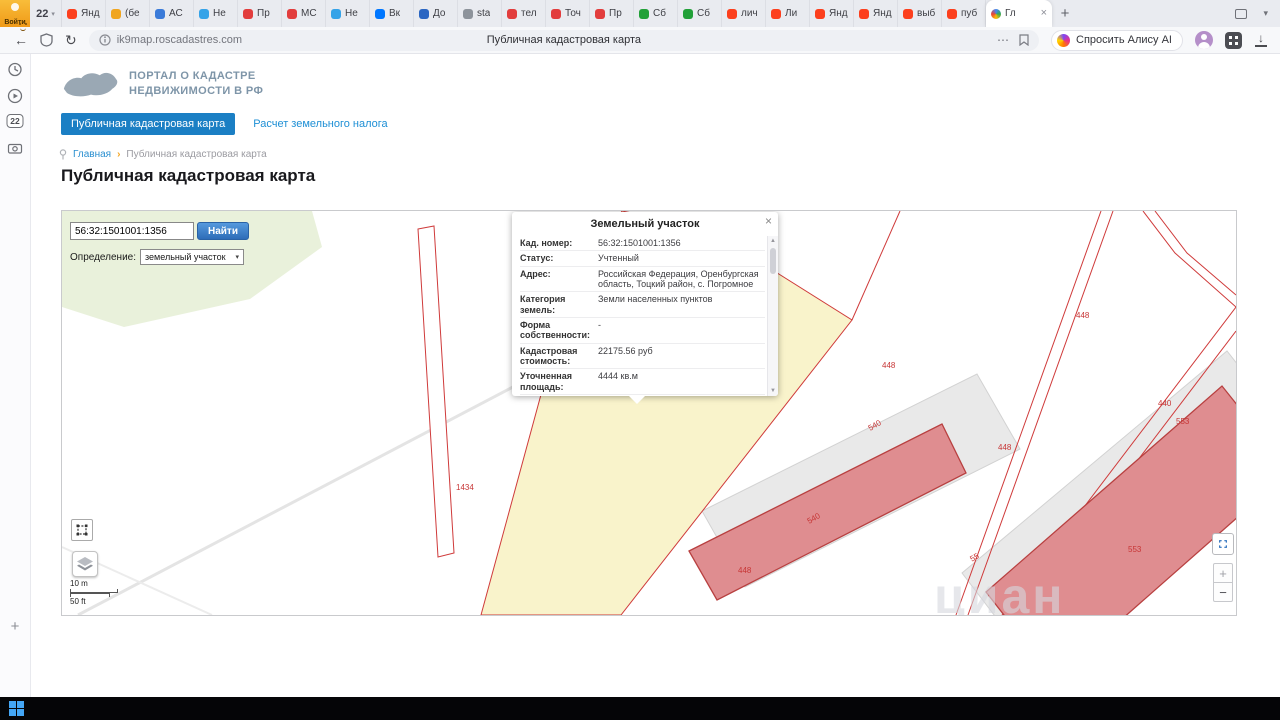 This screenshot has width=1280, height=720. Describe the element at coordinates (12, 712) in the screenshot. I see `start-logo-pane` at that location.